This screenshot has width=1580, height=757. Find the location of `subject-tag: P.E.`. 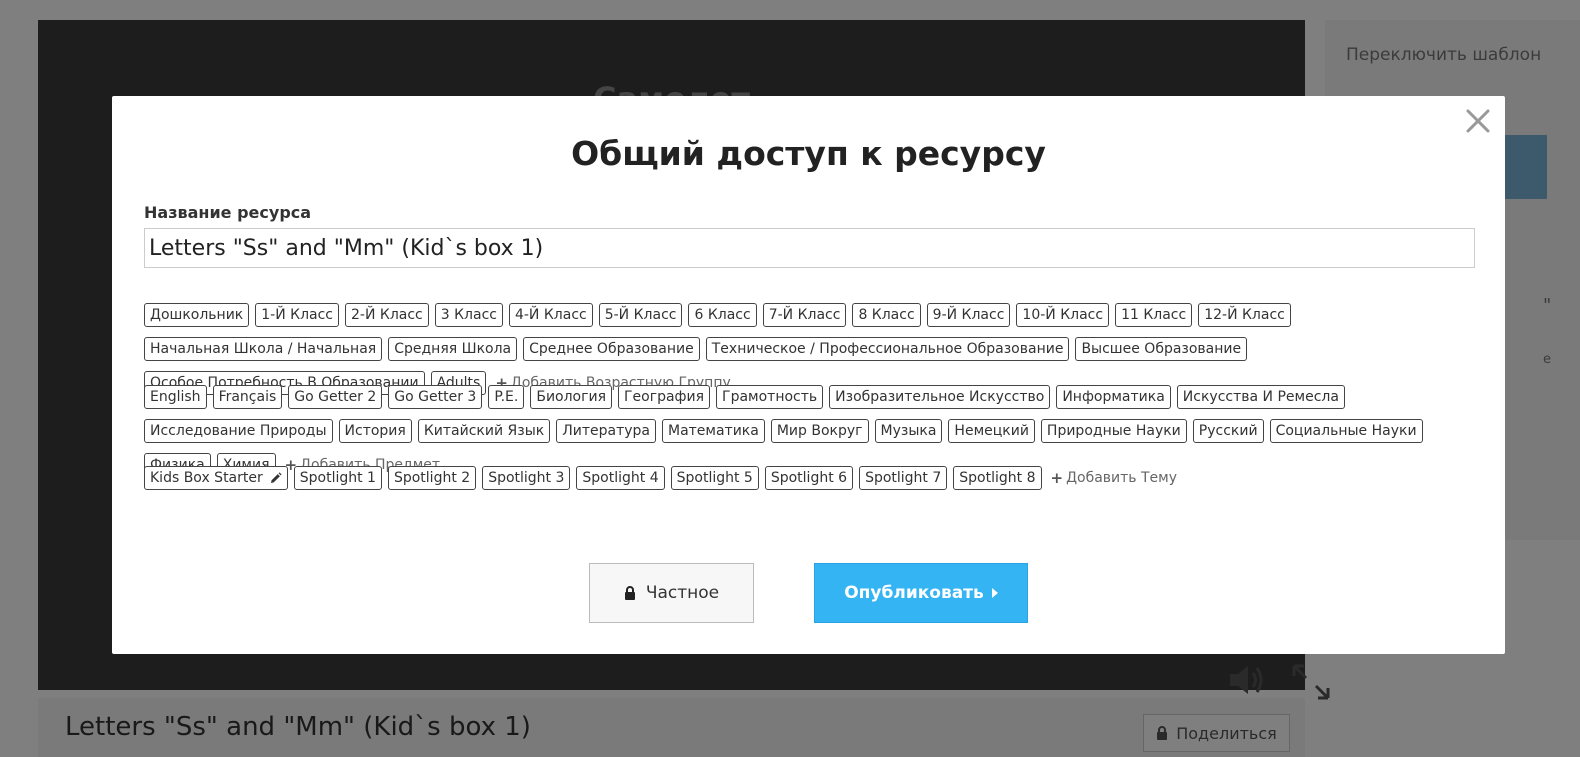

subject-tag: P.E. is located at coordinates (506, 397).